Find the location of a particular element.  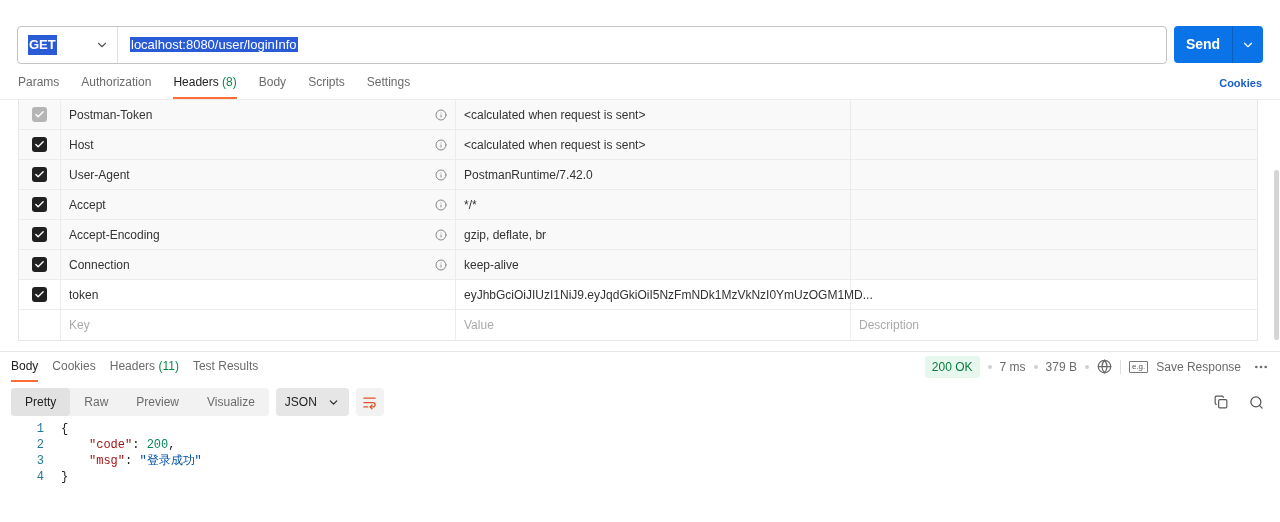

line-number: 3 is located at coordinates (39, 461).